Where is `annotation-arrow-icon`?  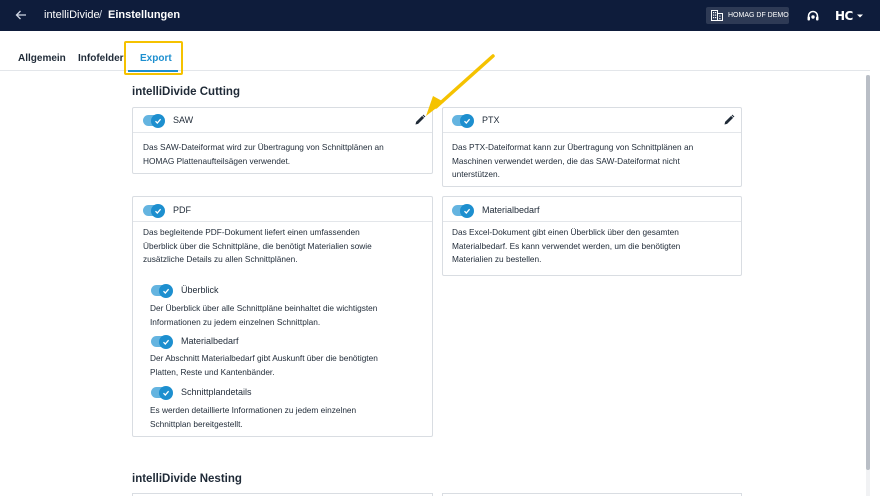
annotation-arrow-icon is located at coordinates (460, 85).